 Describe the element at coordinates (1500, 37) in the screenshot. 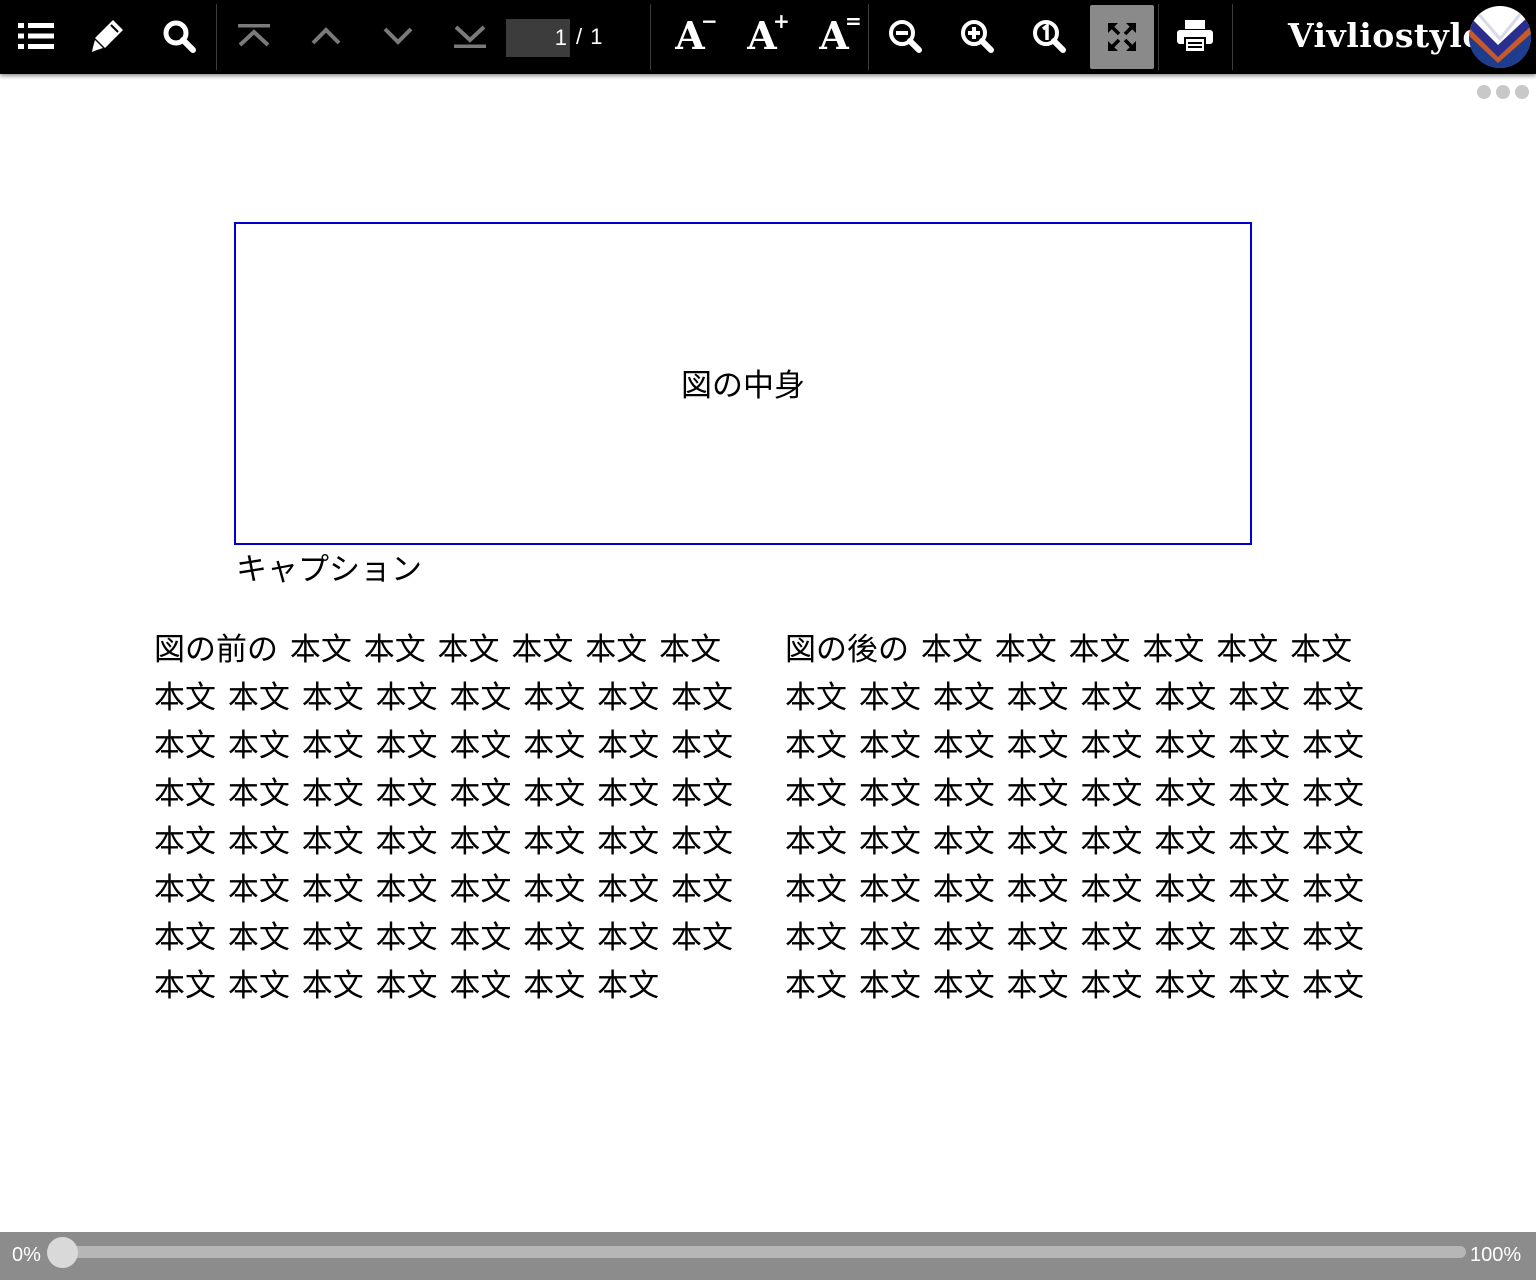

I see `vivliostyle-logo` at that location.